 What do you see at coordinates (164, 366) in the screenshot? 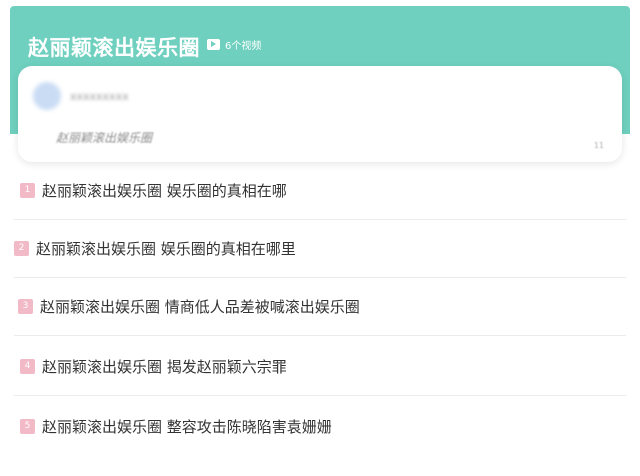
I see `list-item-text: 赵丽颖滚出娱乐圈 揭发赵丽颖六宗罪` at bounding box center [164, 366].